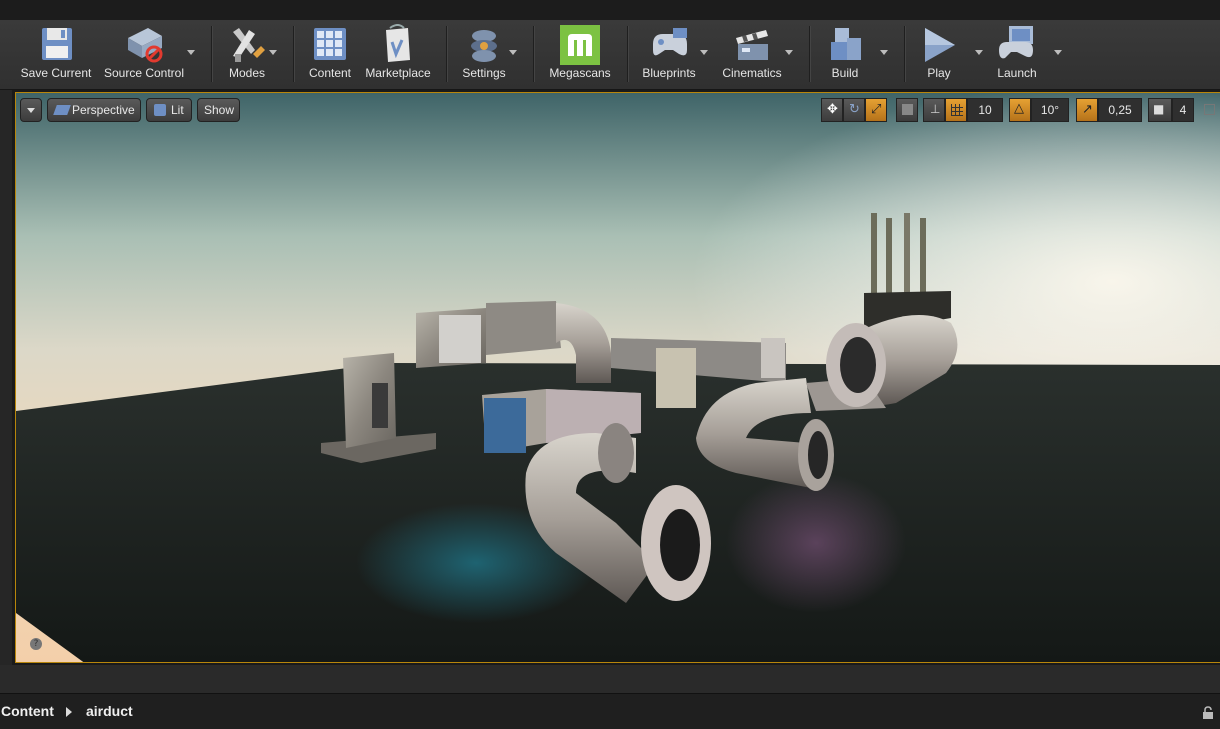  I want to click on scale-icon: ⤢, so click(876, 109).